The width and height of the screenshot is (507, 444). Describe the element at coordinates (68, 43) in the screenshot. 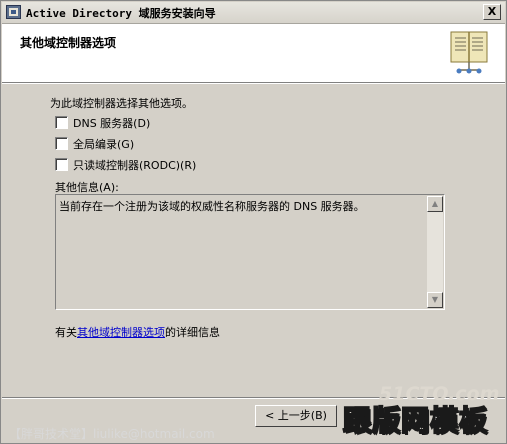

I see `page-title: 其他域控制器选项` at that location.